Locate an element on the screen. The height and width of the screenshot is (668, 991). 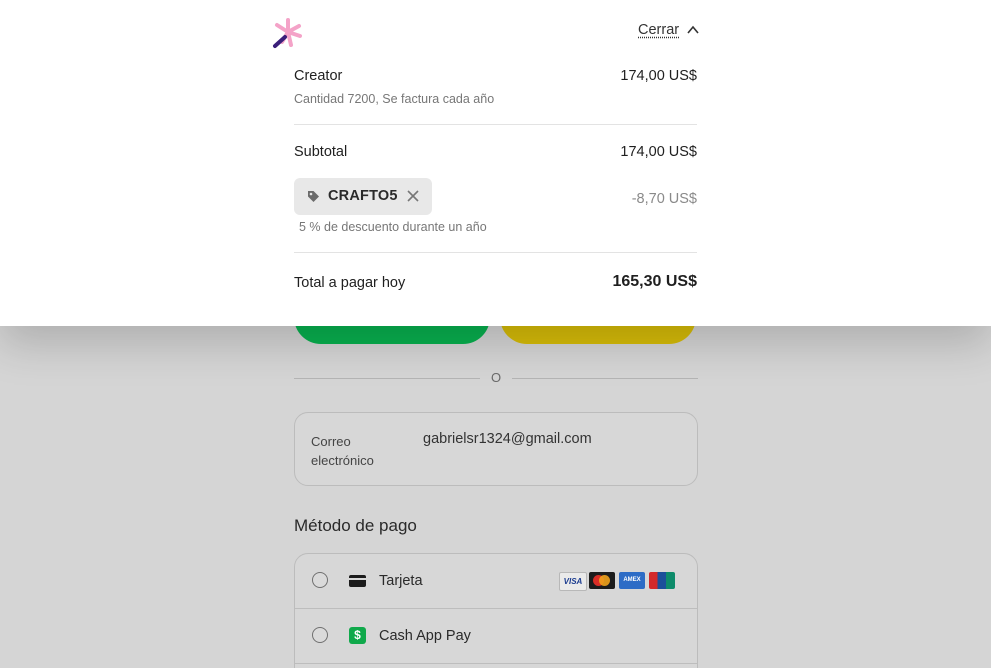
item-detail: Cantidad 7200, Se factura cada año is located at coordinates (394, 99).